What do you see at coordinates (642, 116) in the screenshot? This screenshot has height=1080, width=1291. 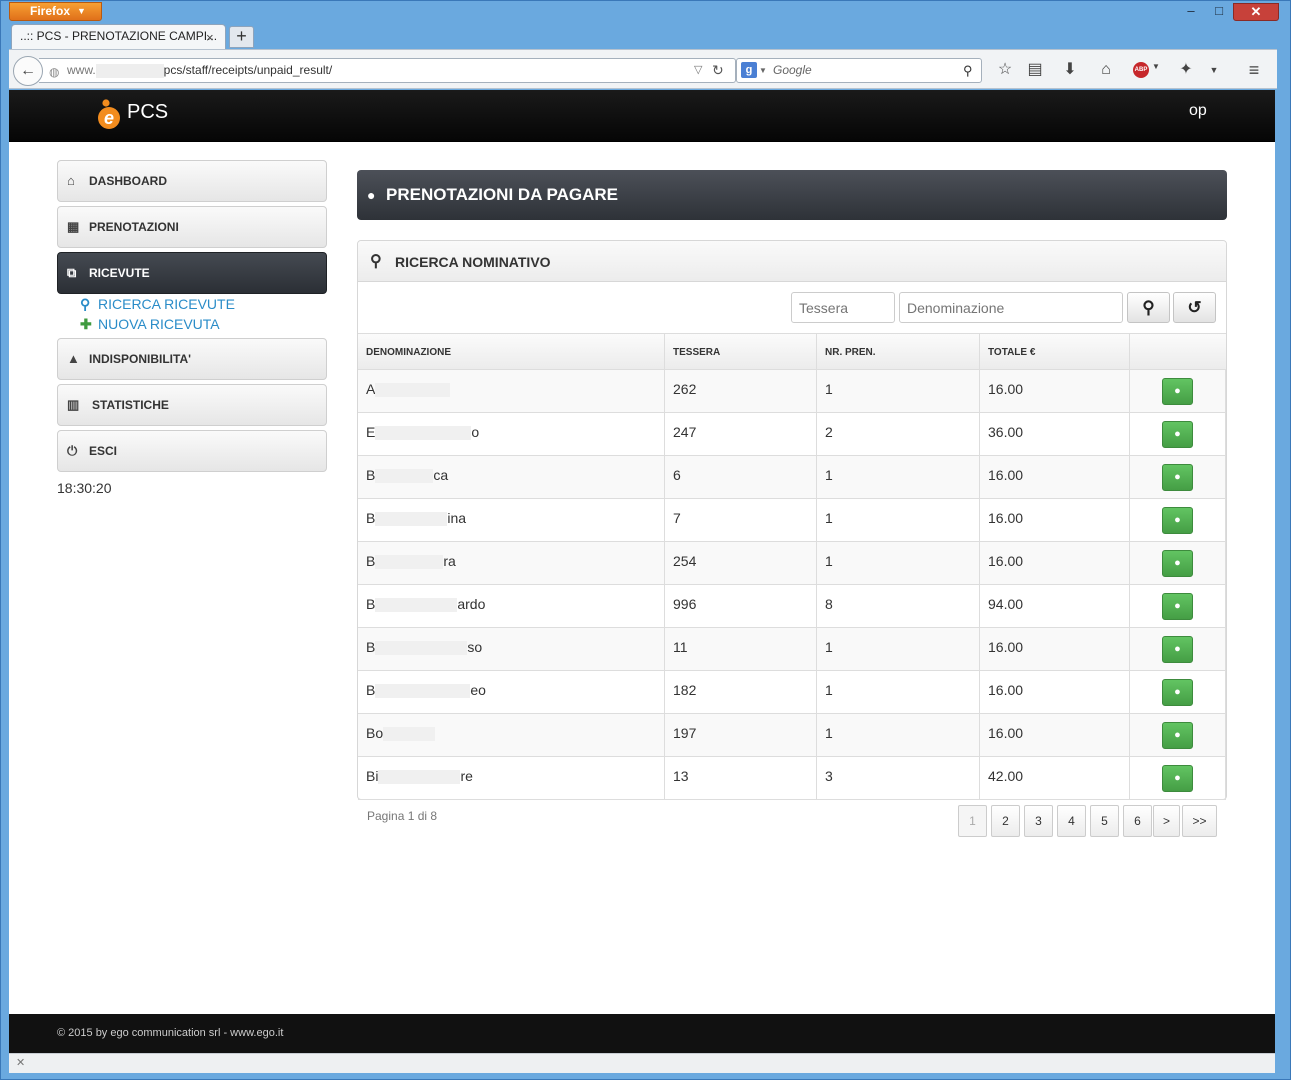 I see `app-header: e PCS op` at bounding box center [642, 116].